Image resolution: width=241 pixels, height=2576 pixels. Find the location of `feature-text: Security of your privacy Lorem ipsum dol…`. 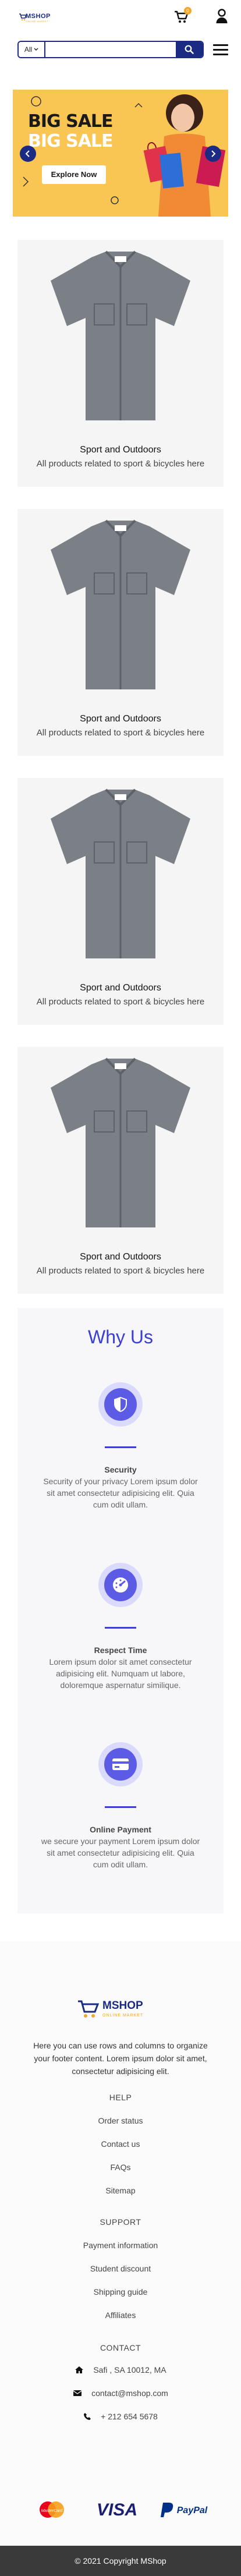

feature-text: Security of your privacy Lorem ipsum dol… is located at coordinates (120, 1493).